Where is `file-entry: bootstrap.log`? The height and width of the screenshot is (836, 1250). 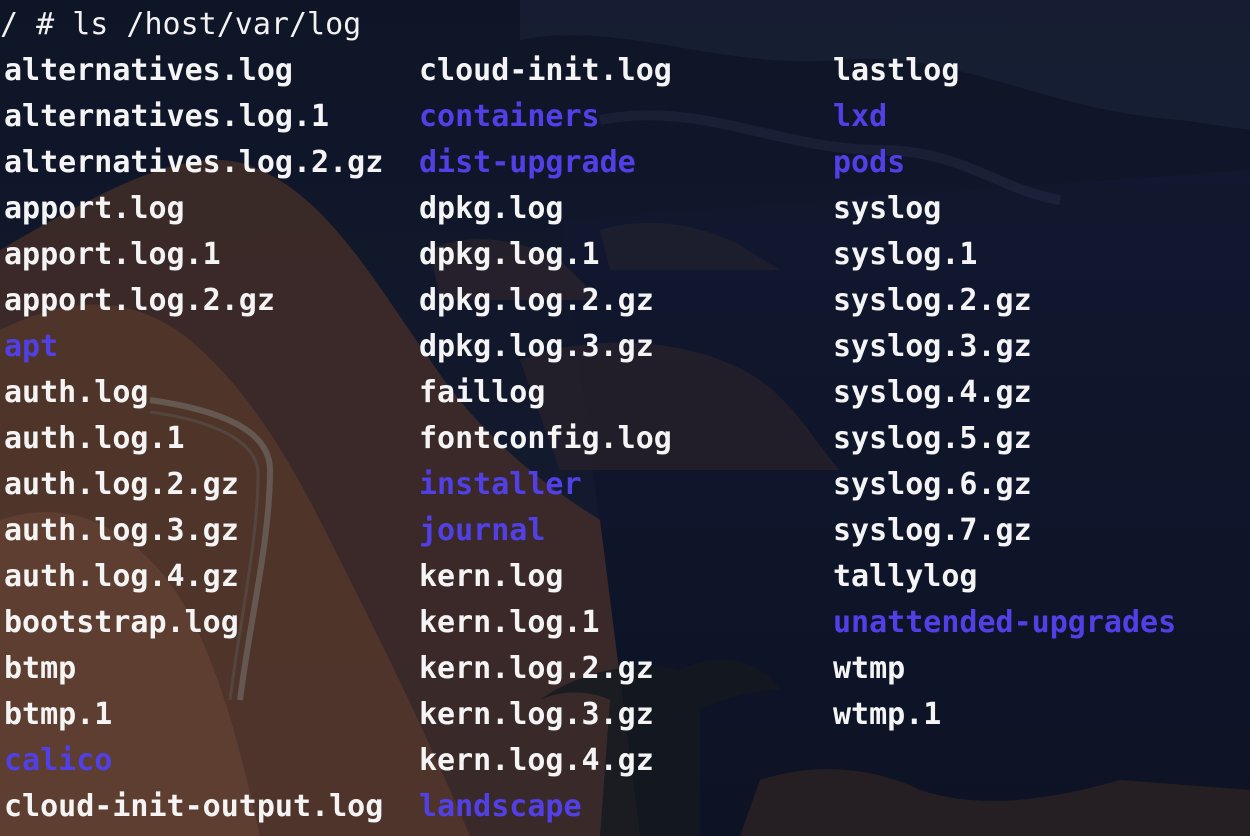
file-entry: bootstrap.log is located at coordinates (121, 622).